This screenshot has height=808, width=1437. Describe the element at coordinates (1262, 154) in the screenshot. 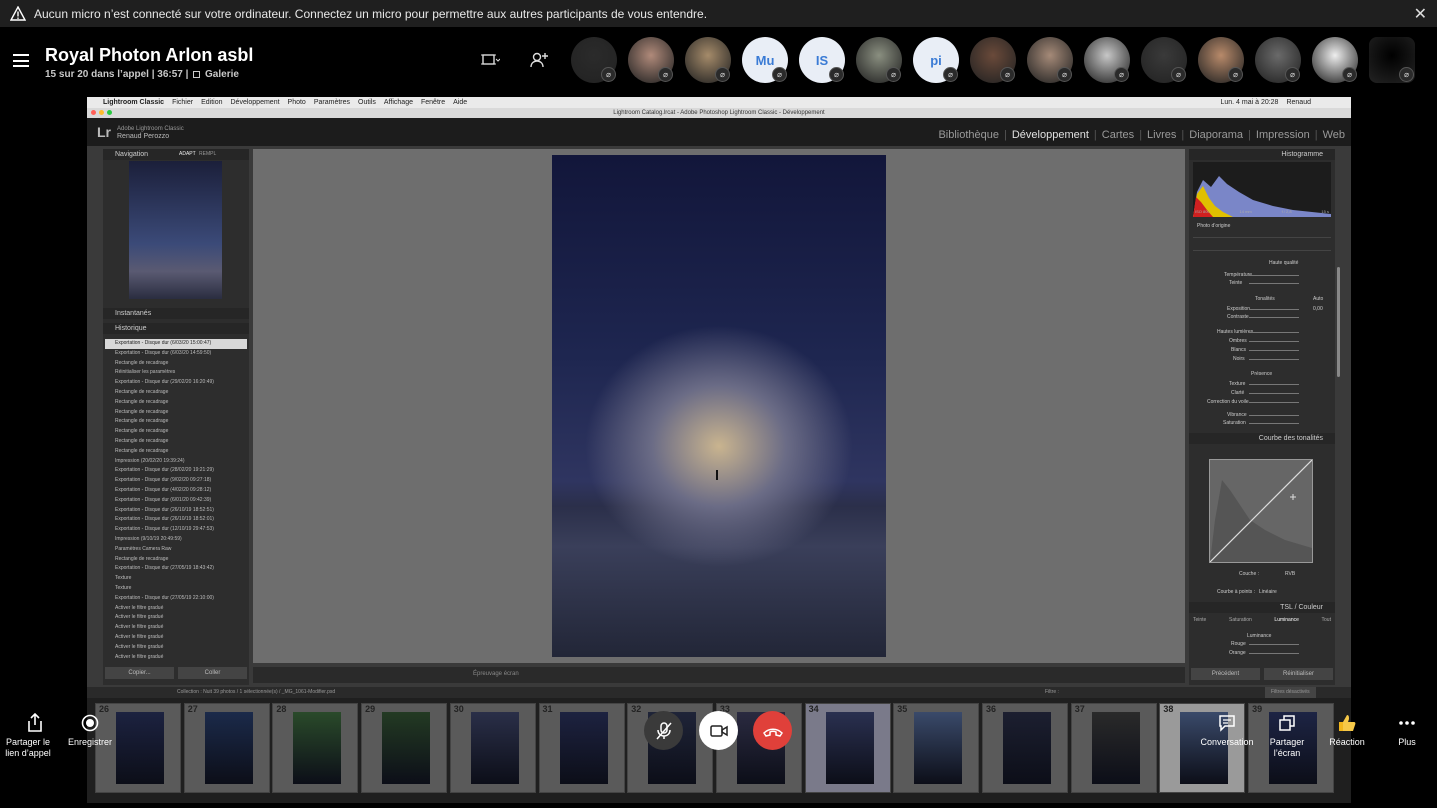

I see `histogram-header: Histogramme` at that location.